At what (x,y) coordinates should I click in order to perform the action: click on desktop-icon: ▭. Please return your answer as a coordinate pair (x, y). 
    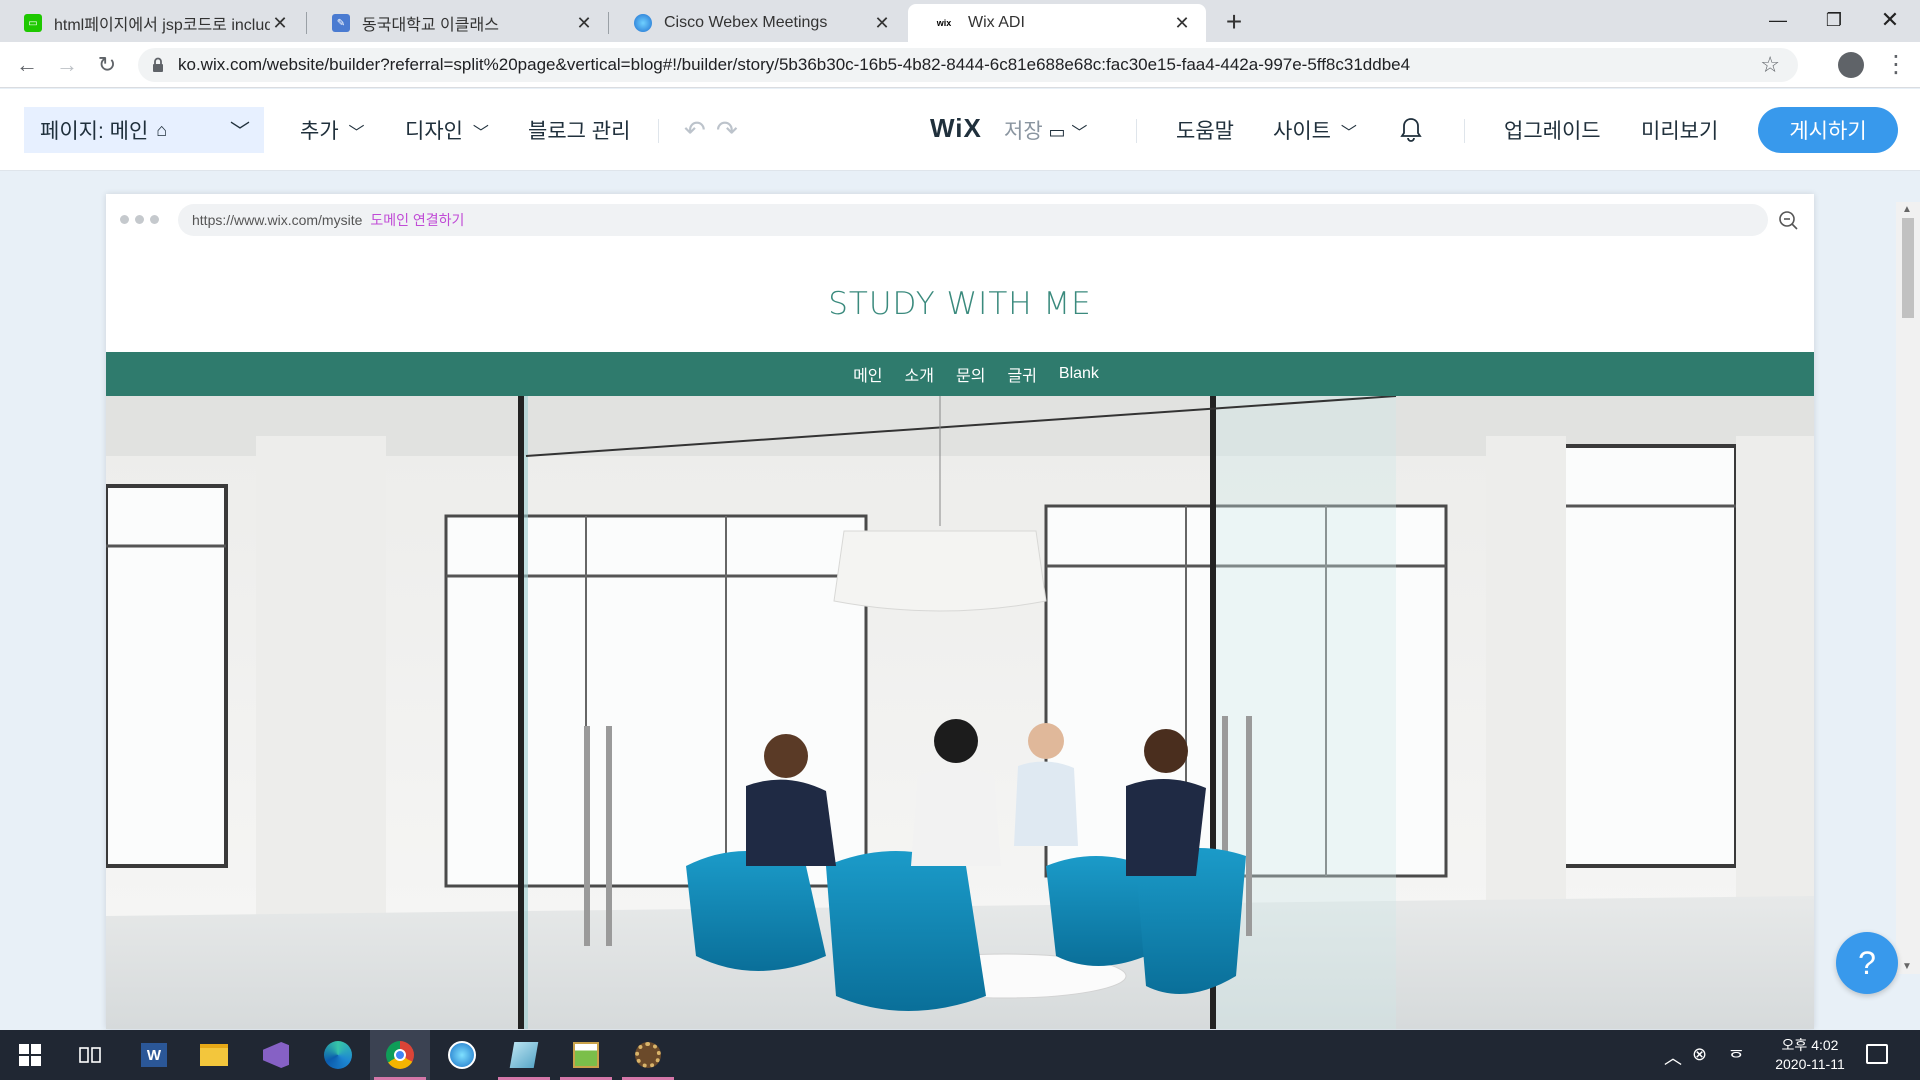
    Looking at the image, I should click on (1057, 132).